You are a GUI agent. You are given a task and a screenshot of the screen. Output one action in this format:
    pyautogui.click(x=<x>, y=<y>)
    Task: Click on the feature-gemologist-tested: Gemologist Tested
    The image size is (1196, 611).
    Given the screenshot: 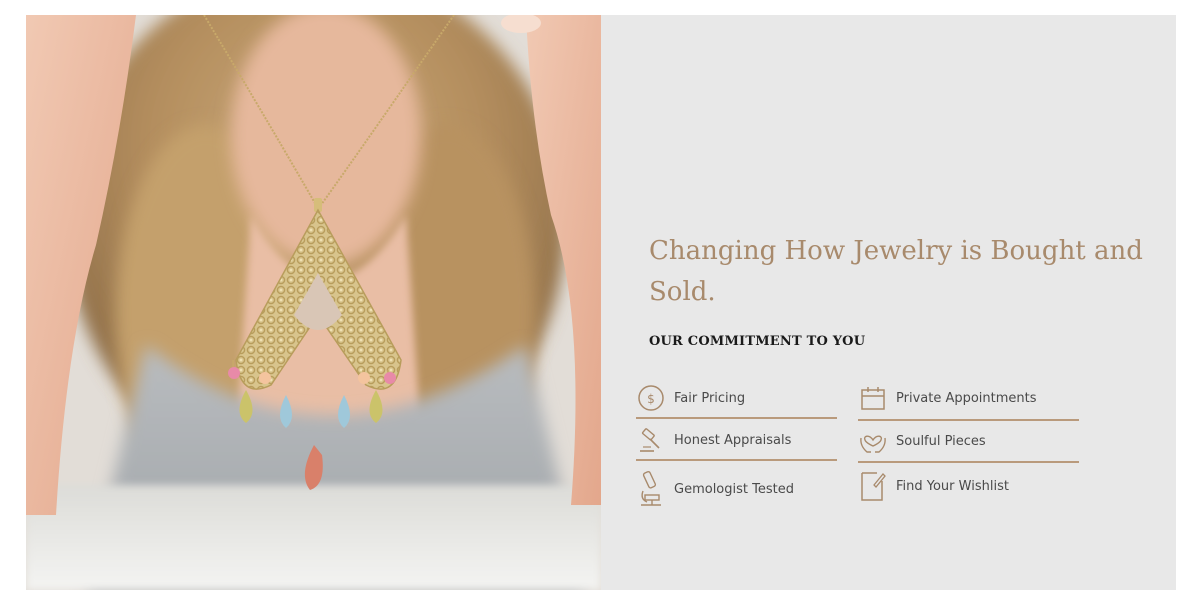 What is the action you would take?
    pyautogui.click(x=715, y=489)
    